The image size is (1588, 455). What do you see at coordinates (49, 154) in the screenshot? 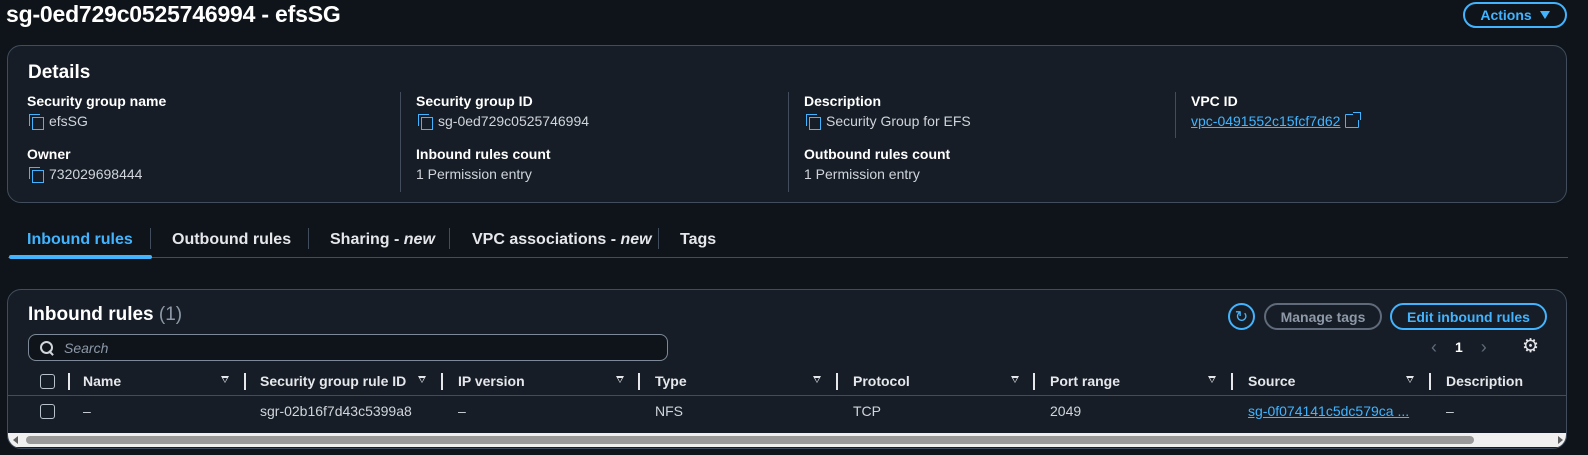
I see `owner-label: Owner` at bounding box center [49, 154].